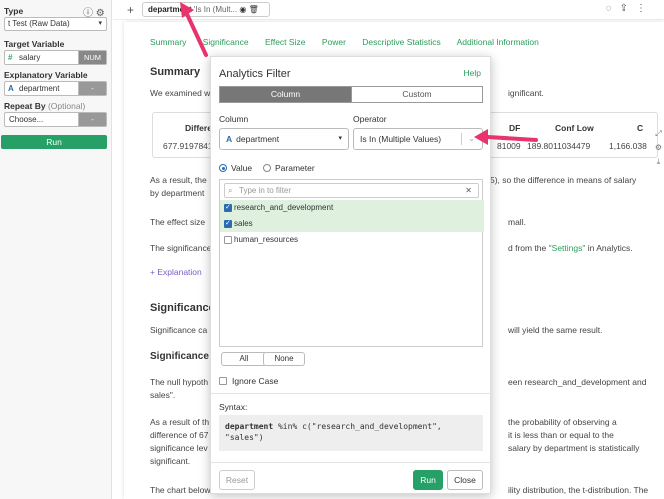  Describe the element at coordinates (388, 10) in the screenshot. I see `top-bar: + department 'Is In (Mult... ◉ 🗑 ◌⇪⋮` at that location.